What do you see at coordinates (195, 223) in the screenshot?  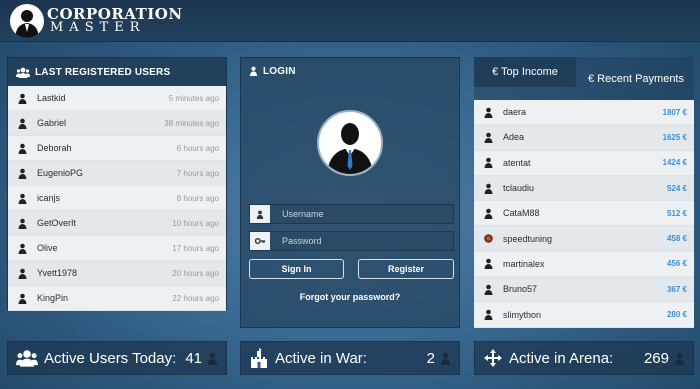 I see `registered-time: 10 hours ago` at bounding box center [195, 223].